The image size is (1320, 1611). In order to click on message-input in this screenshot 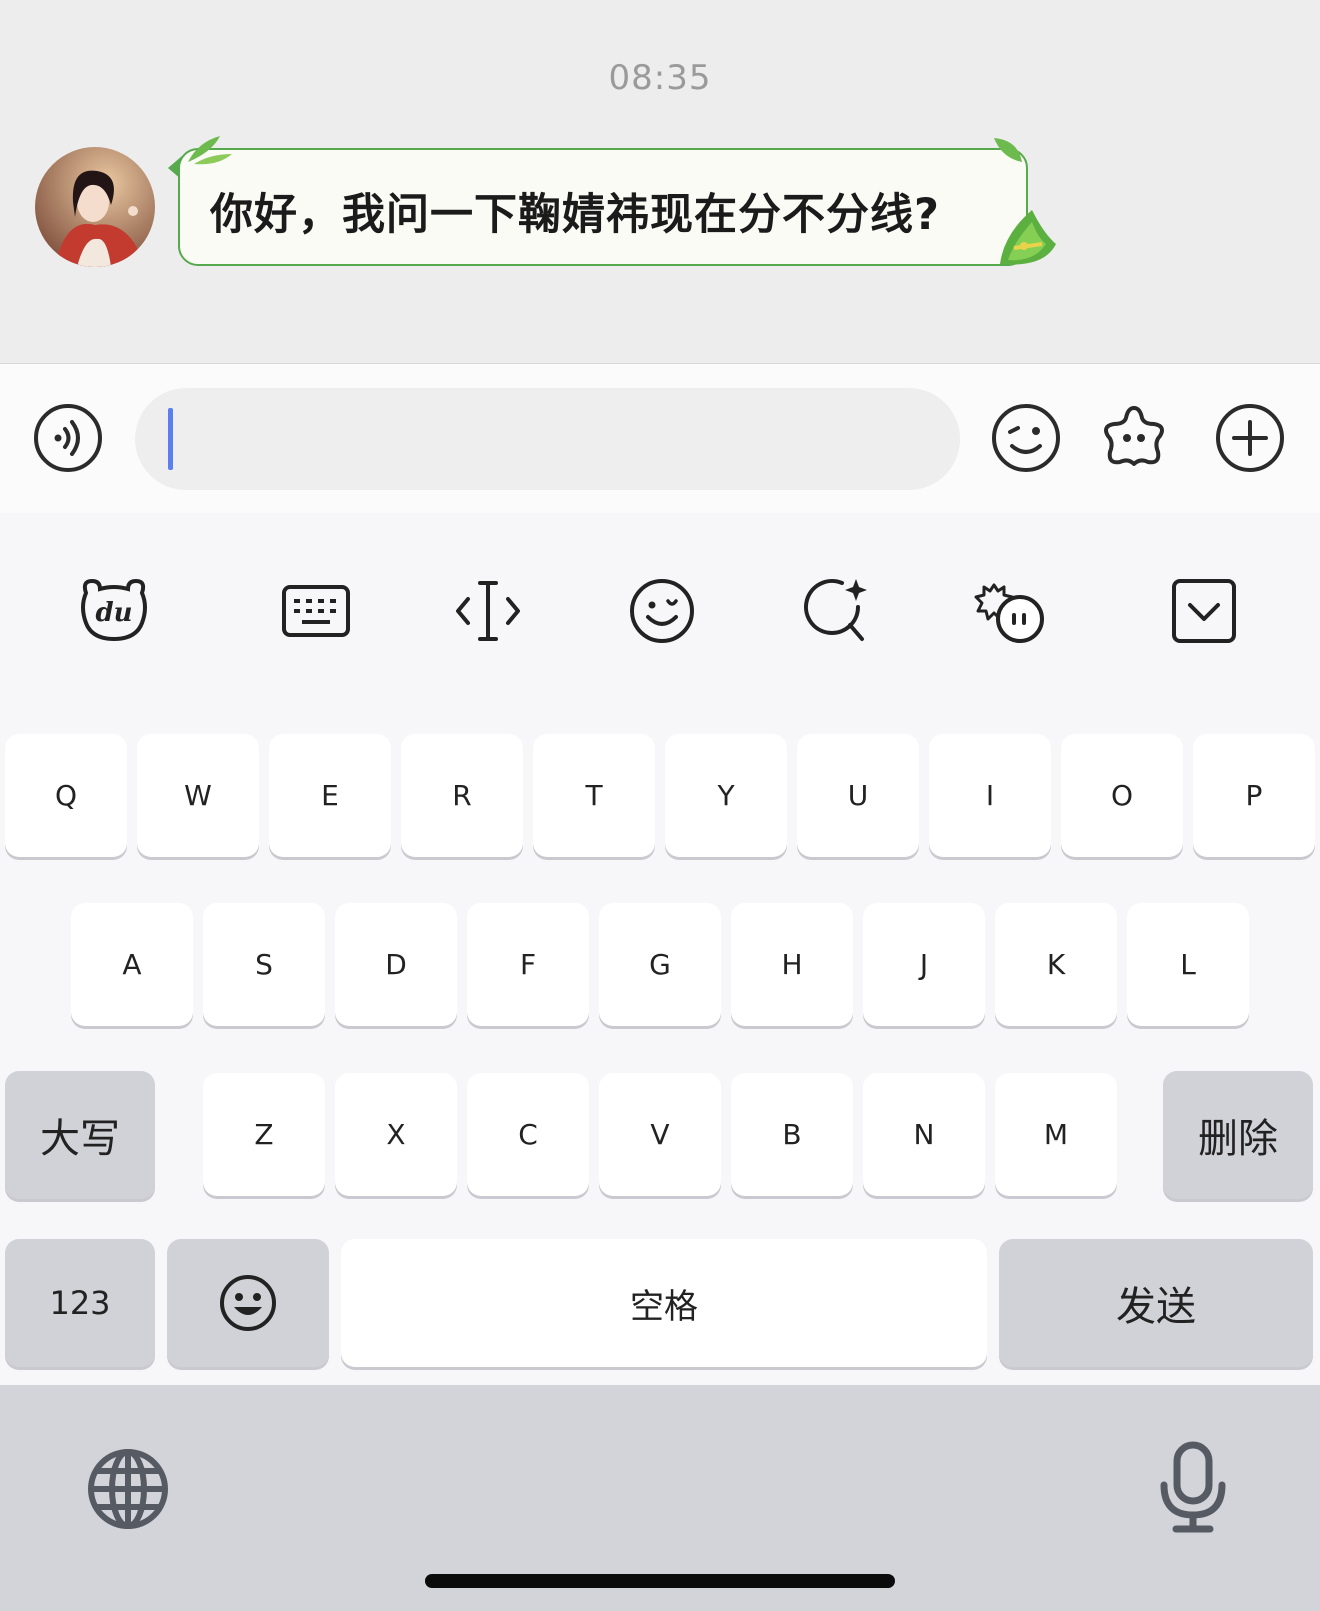, I will do `click(547, 439)`.